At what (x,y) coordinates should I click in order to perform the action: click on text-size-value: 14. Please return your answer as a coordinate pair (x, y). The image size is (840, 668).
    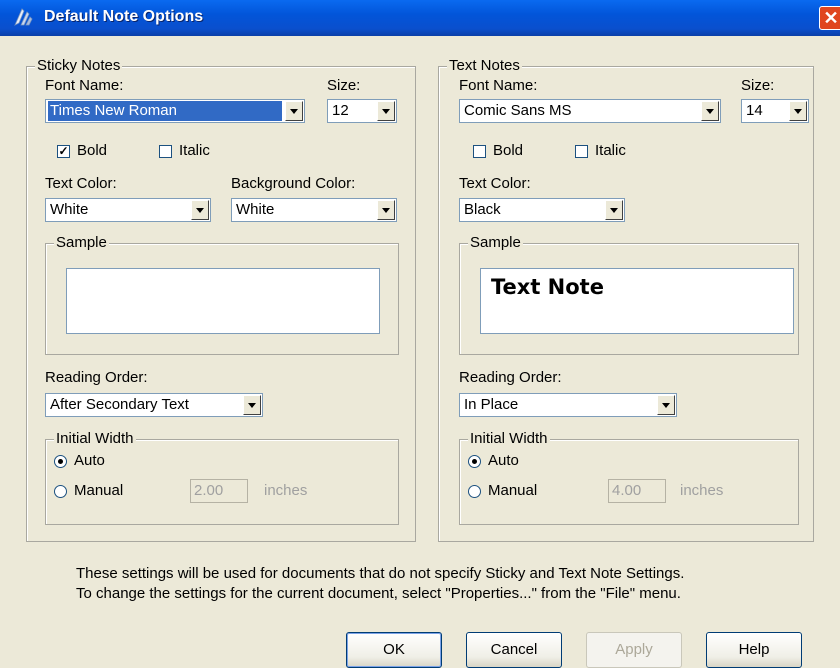
    Looking at the image, I should click on (754, 110).